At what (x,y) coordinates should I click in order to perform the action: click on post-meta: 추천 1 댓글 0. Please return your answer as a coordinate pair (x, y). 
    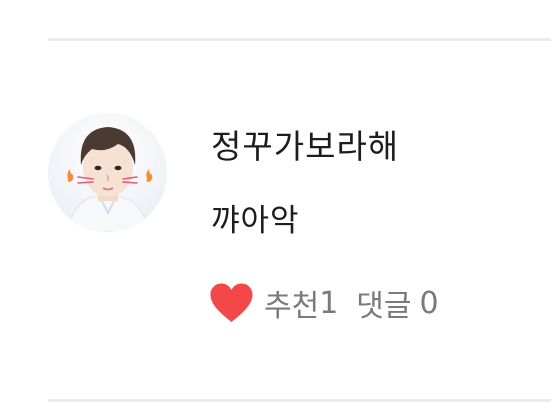
    Looking at the image, I should click on (324, 303).